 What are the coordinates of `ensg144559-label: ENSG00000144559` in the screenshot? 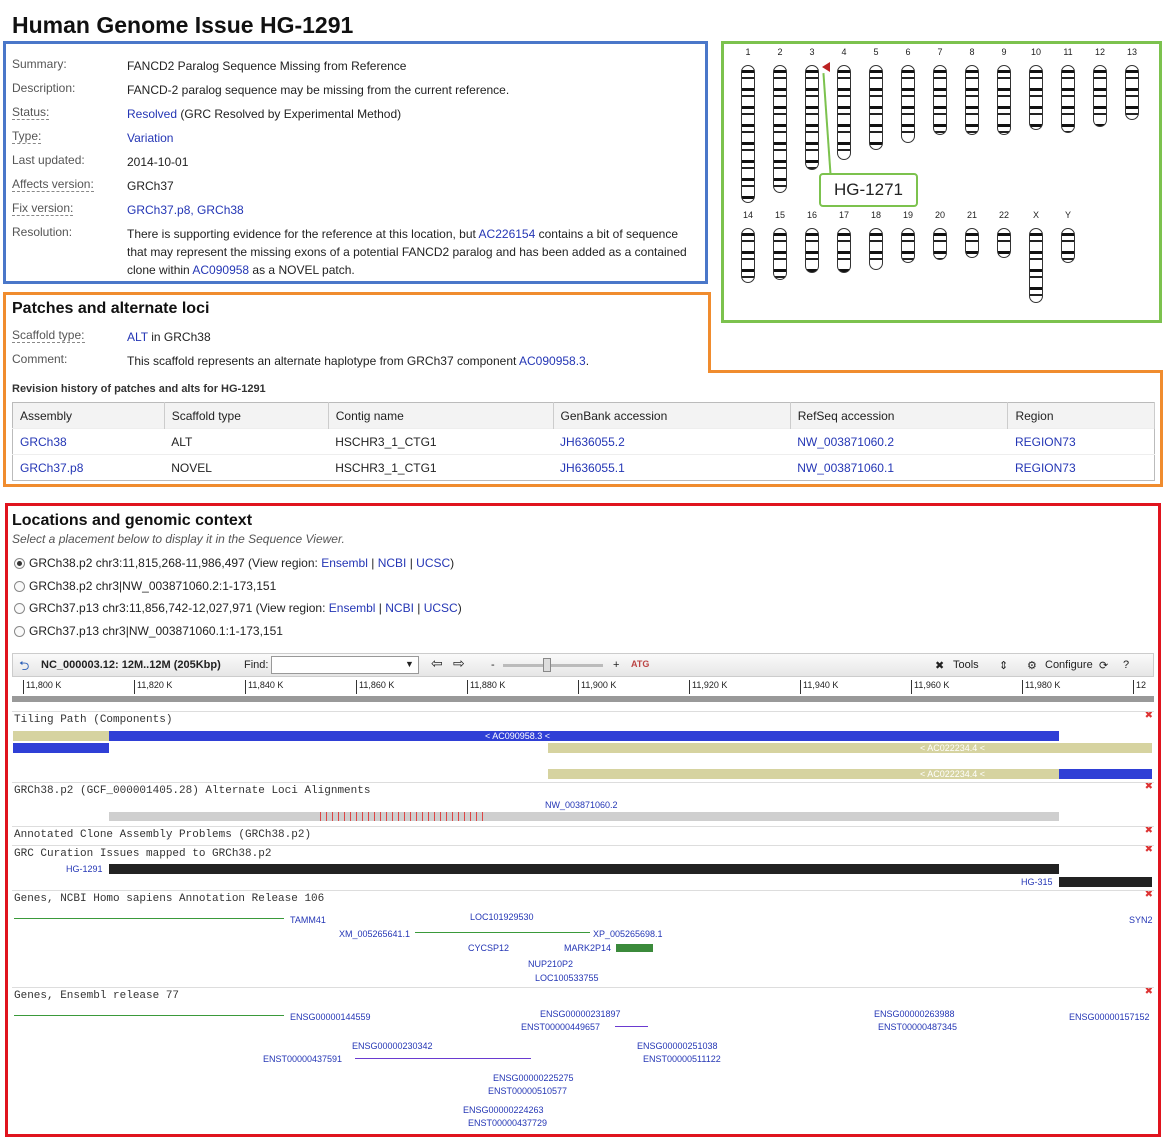 It's located at (330, 1017).